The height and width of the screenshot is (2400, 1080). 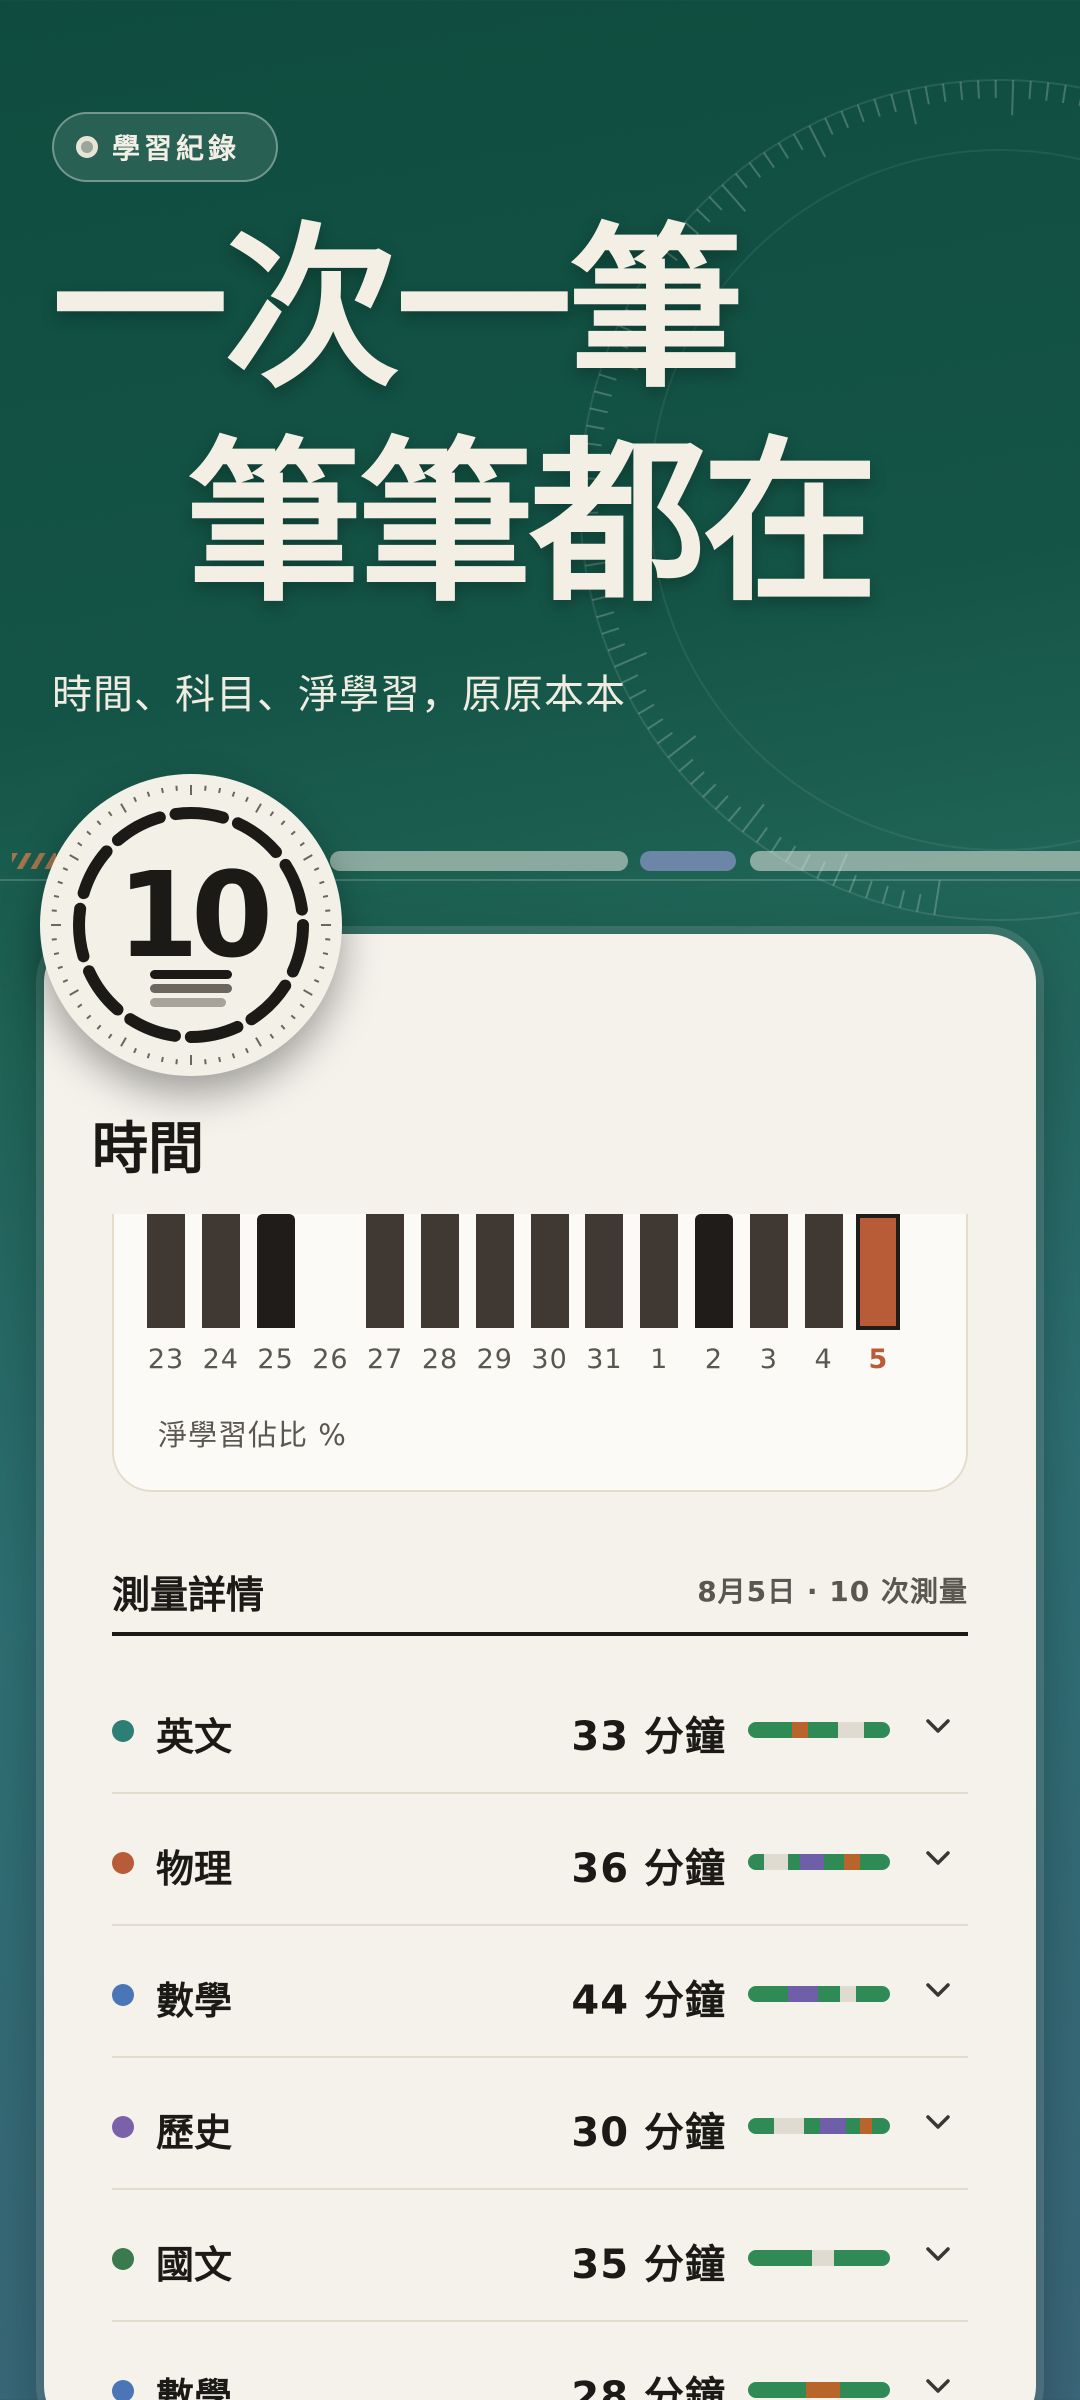 What do you see at coordinates (540, 1860) in the screenshot?
I see `subject-row: 物理 36 分鐘` at bounding box center [540, 1860].